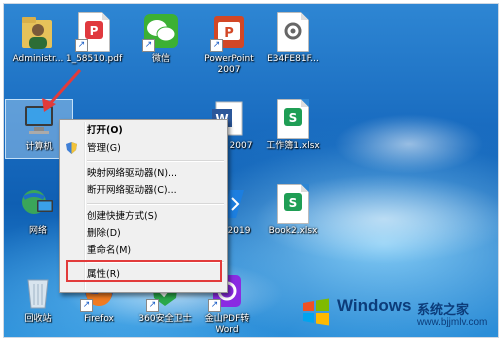 Image resolution: width=500 pixels, height=339 pixels. What do you see at coordinates (105, 130) in the screenshot?
I see `menu-item-open: 打开(O)` at bounding box center [105, 130].